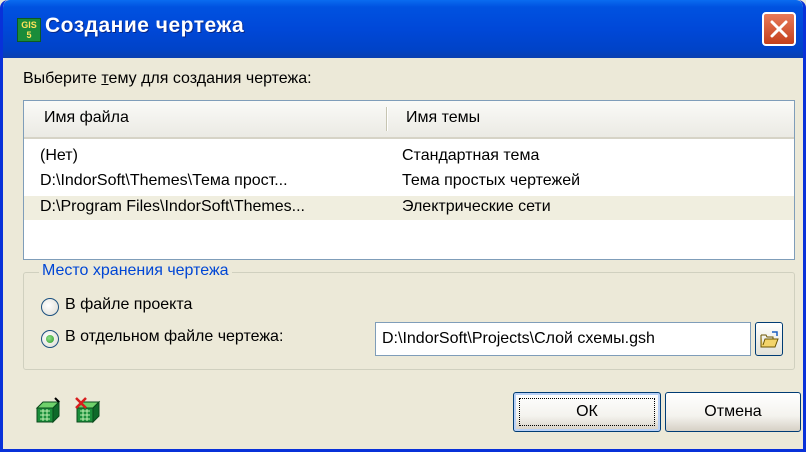 This screenshot has width=806, height=452. I want to click on open-folder-icon, so click(769, 339).